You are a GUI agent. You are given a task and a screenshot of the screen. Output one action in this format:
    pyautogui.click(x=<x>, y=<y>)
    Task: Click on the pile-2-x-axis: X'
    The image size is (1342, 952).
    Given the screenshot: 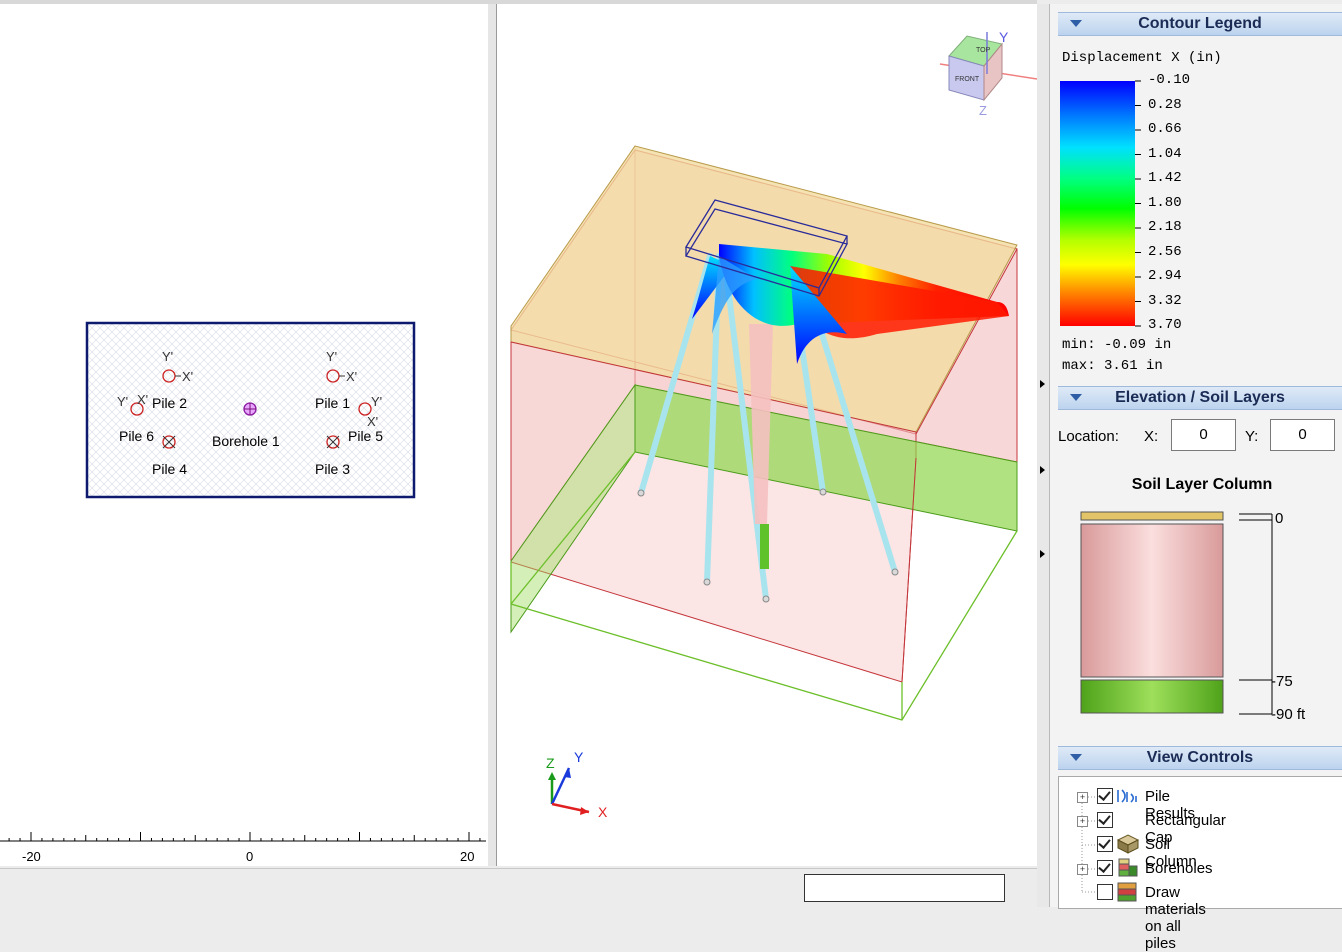 What is the action you would take?
    pyautogui.click(x=187, y=376)
    